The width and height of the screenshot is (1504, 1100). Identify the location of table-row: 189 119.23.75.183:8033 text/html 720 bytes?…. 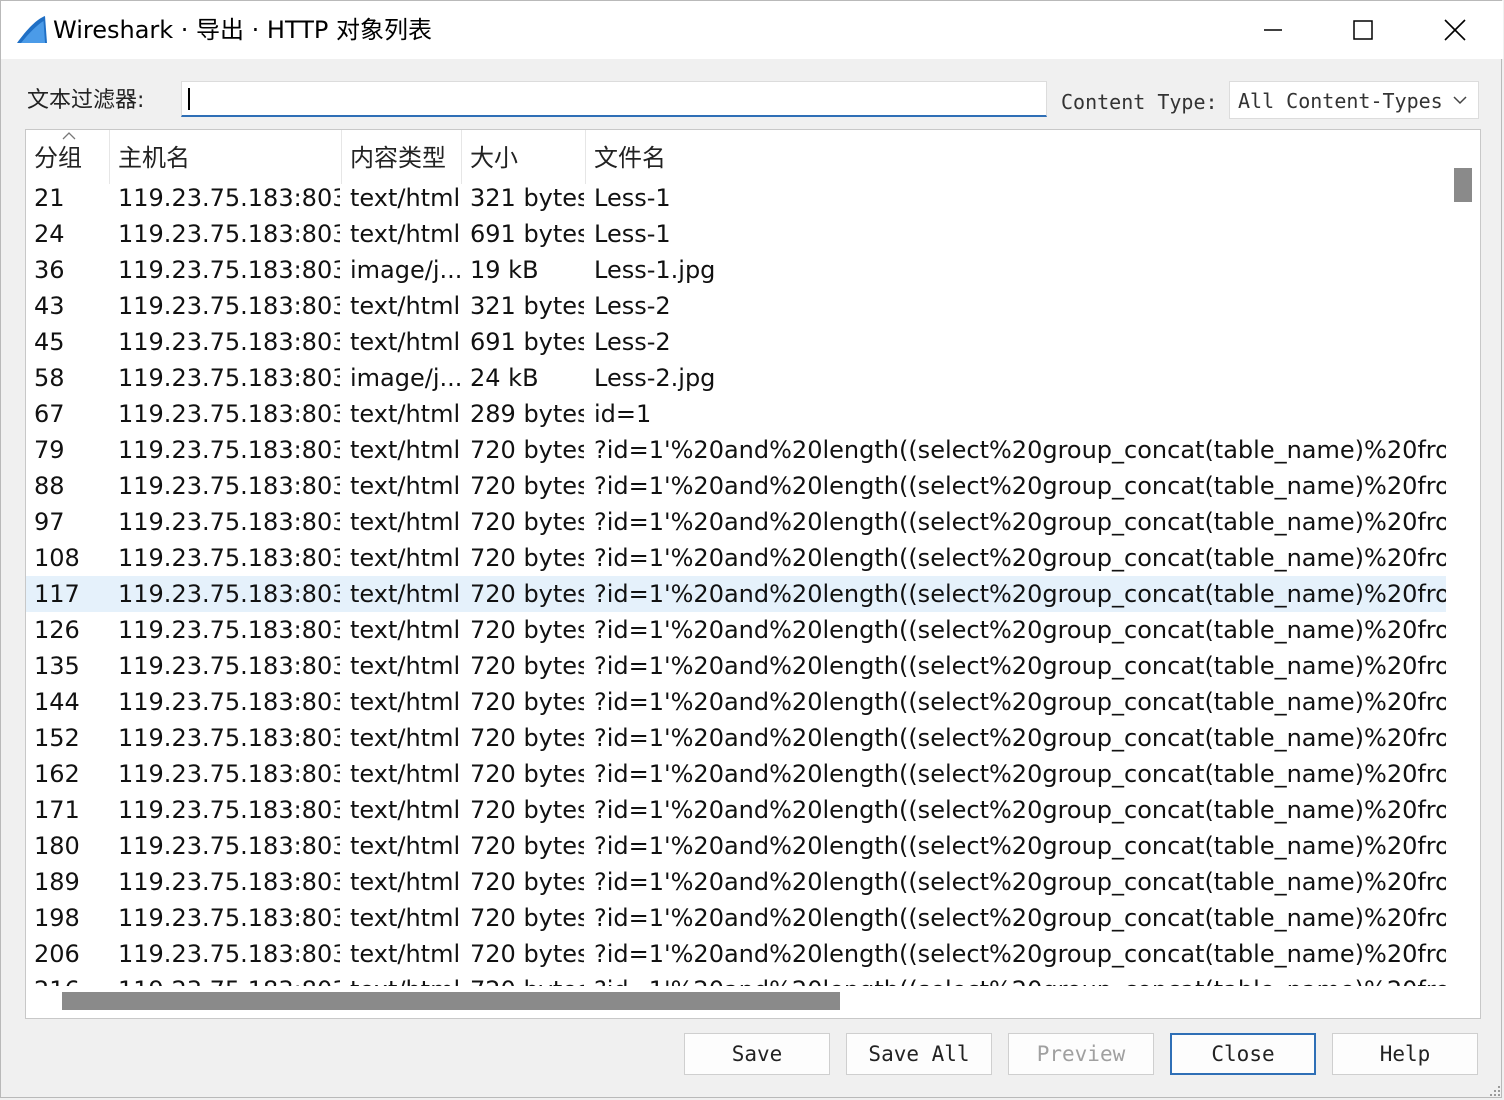
(736, 882).